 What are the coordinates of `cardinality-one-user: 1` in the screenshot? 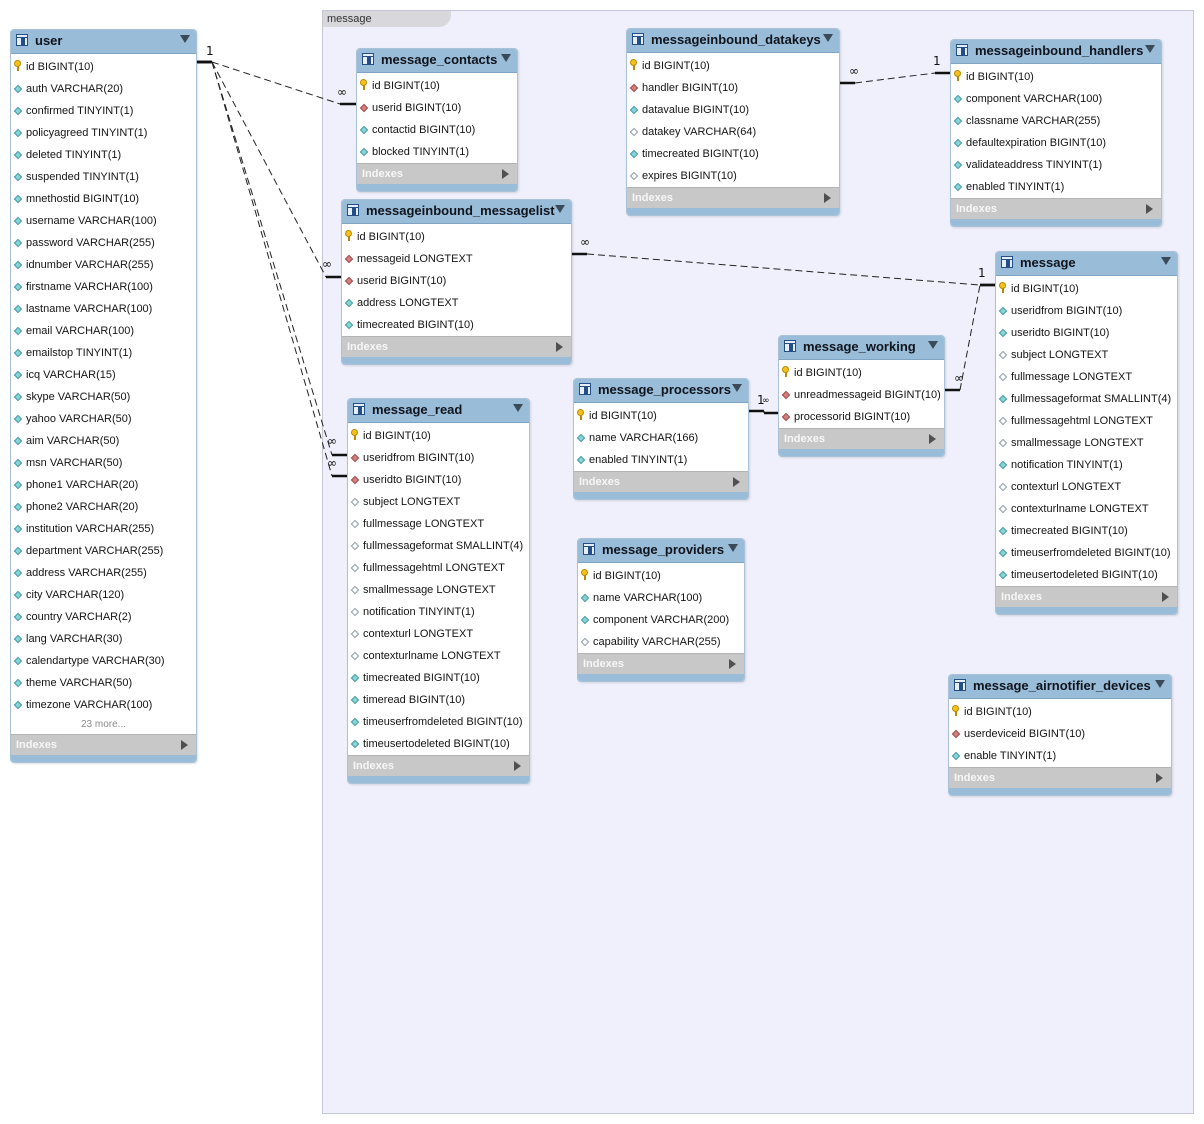 It's located at (210, 51).